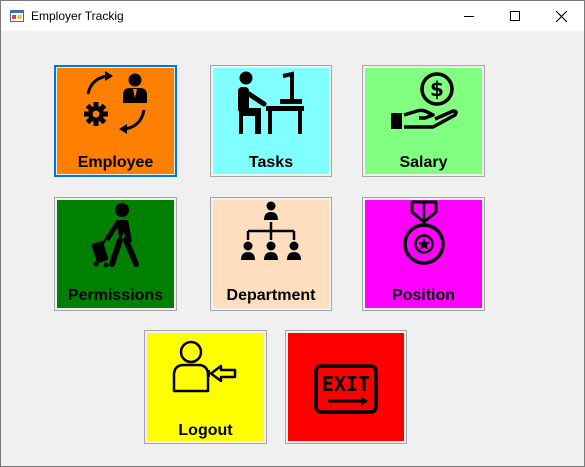  I want to click on exit-sign-icon: EXIT, so click(346, 389).